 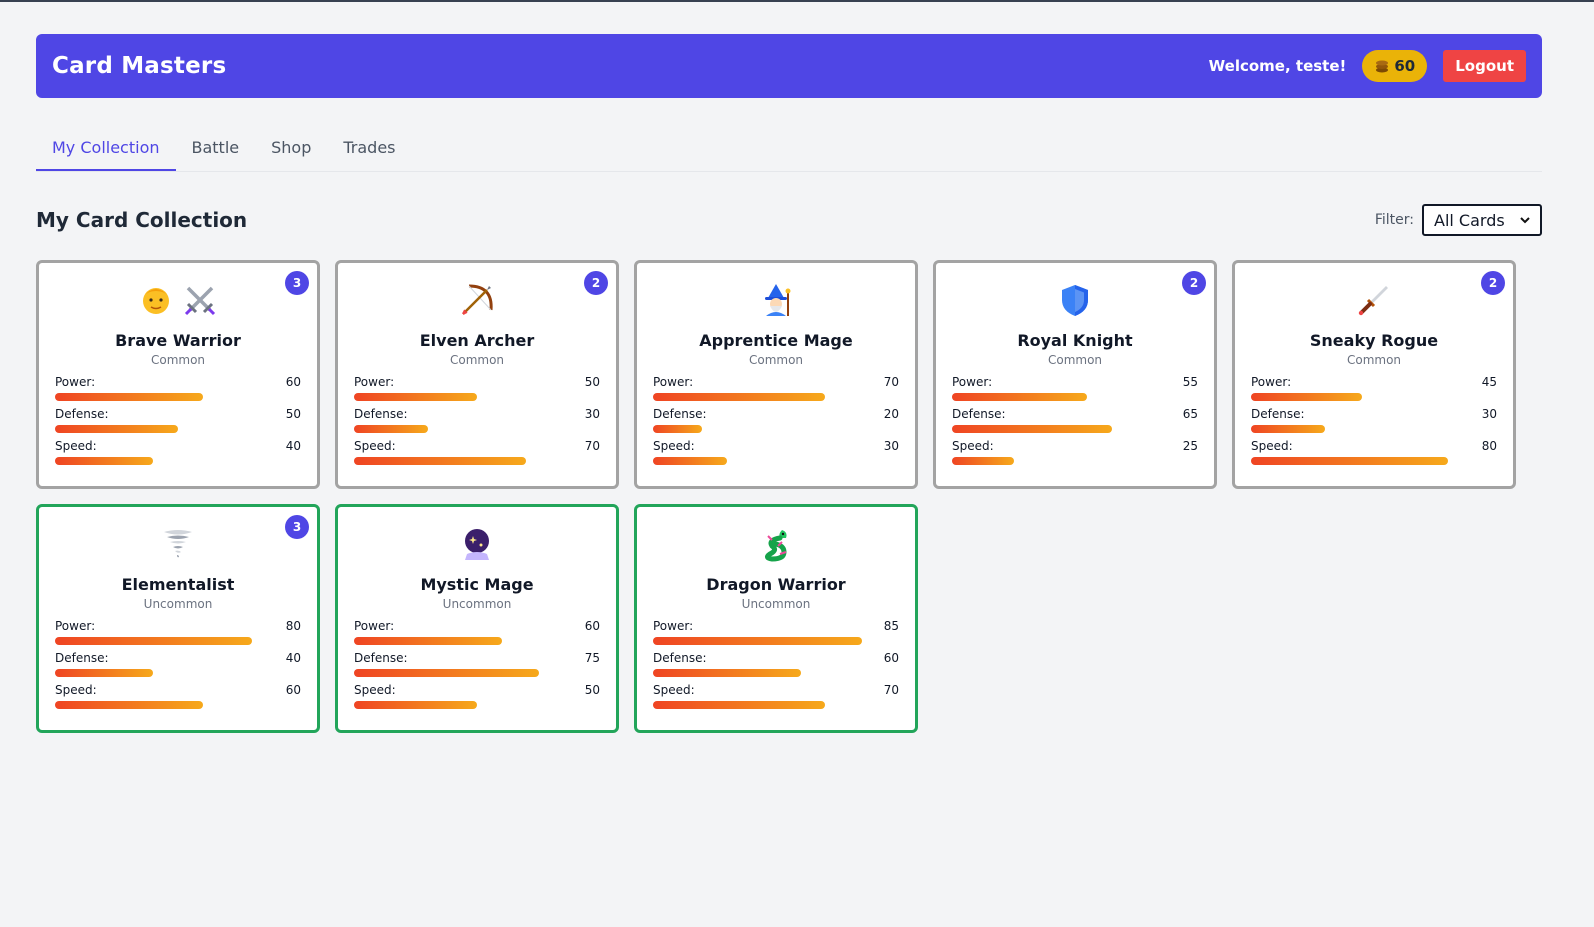 What do you see at coordinates (1367, 66) in the screenshot?
I see `header-actions: Welcome, teste! 60 Logout` at bounding box center [1367, 66].